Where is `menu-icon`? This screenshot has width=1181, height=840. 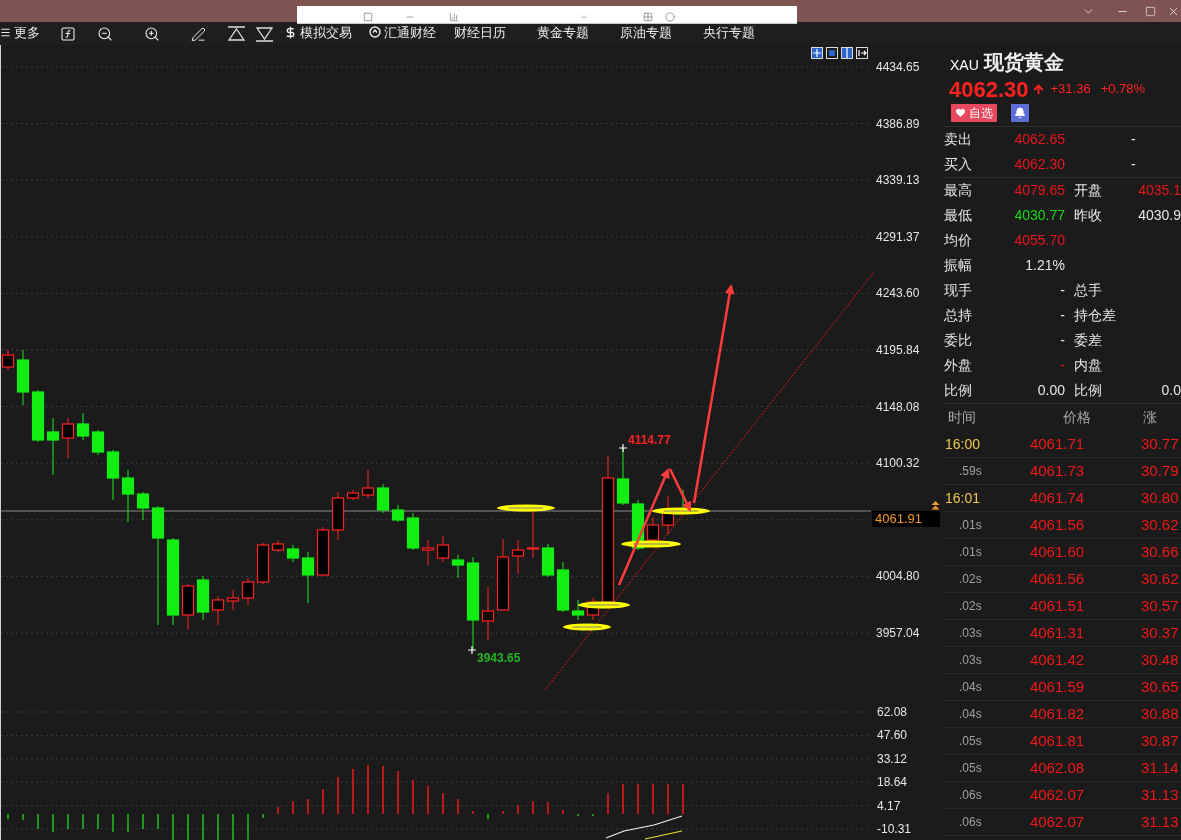
menu-icon is located at coordinates (5, 32).